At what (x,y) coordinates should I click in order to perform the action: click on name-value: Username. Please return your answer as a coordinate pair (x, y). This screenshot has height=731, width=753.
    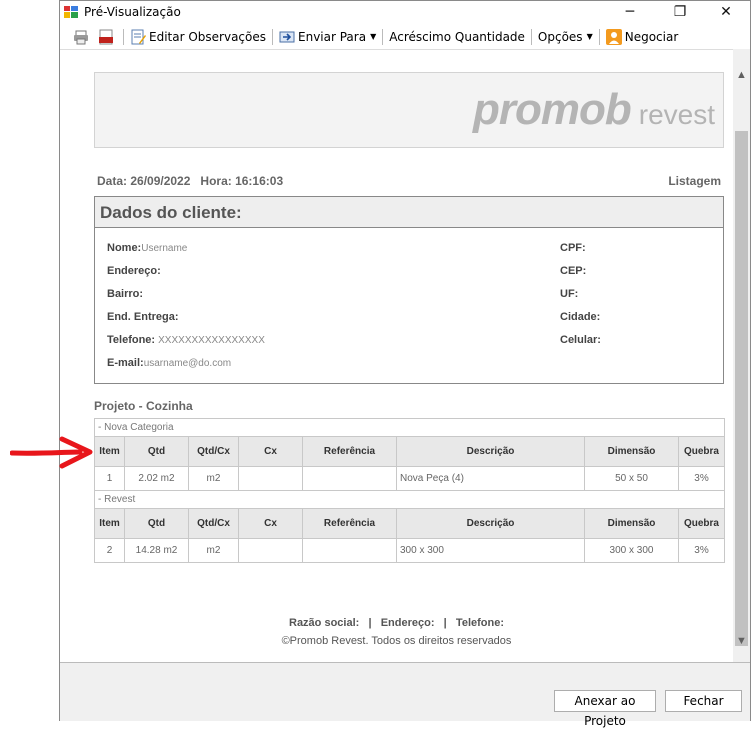
    Looking at the image, I should click on (164, 248).